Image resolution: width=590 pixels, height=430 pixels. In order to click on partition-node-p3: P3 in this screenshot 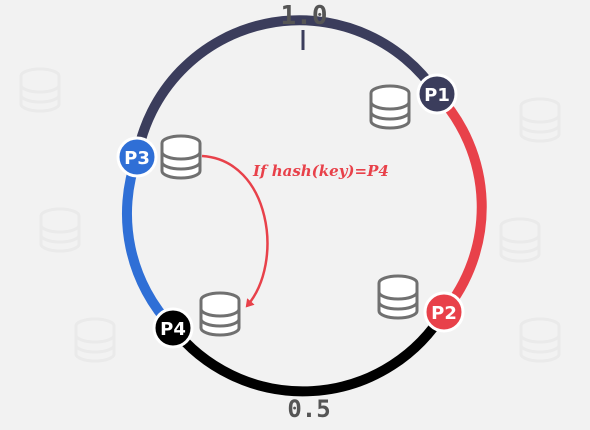, I will do `click(137, 157)`.